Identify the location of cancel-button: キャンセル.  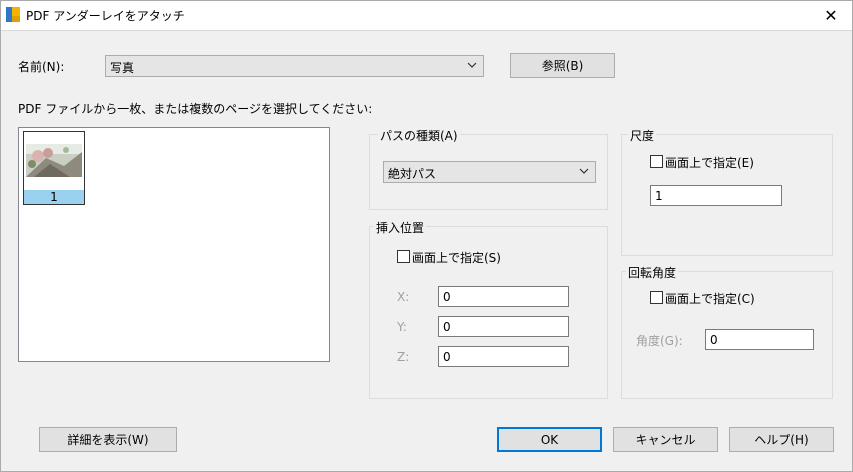
(665, 439).